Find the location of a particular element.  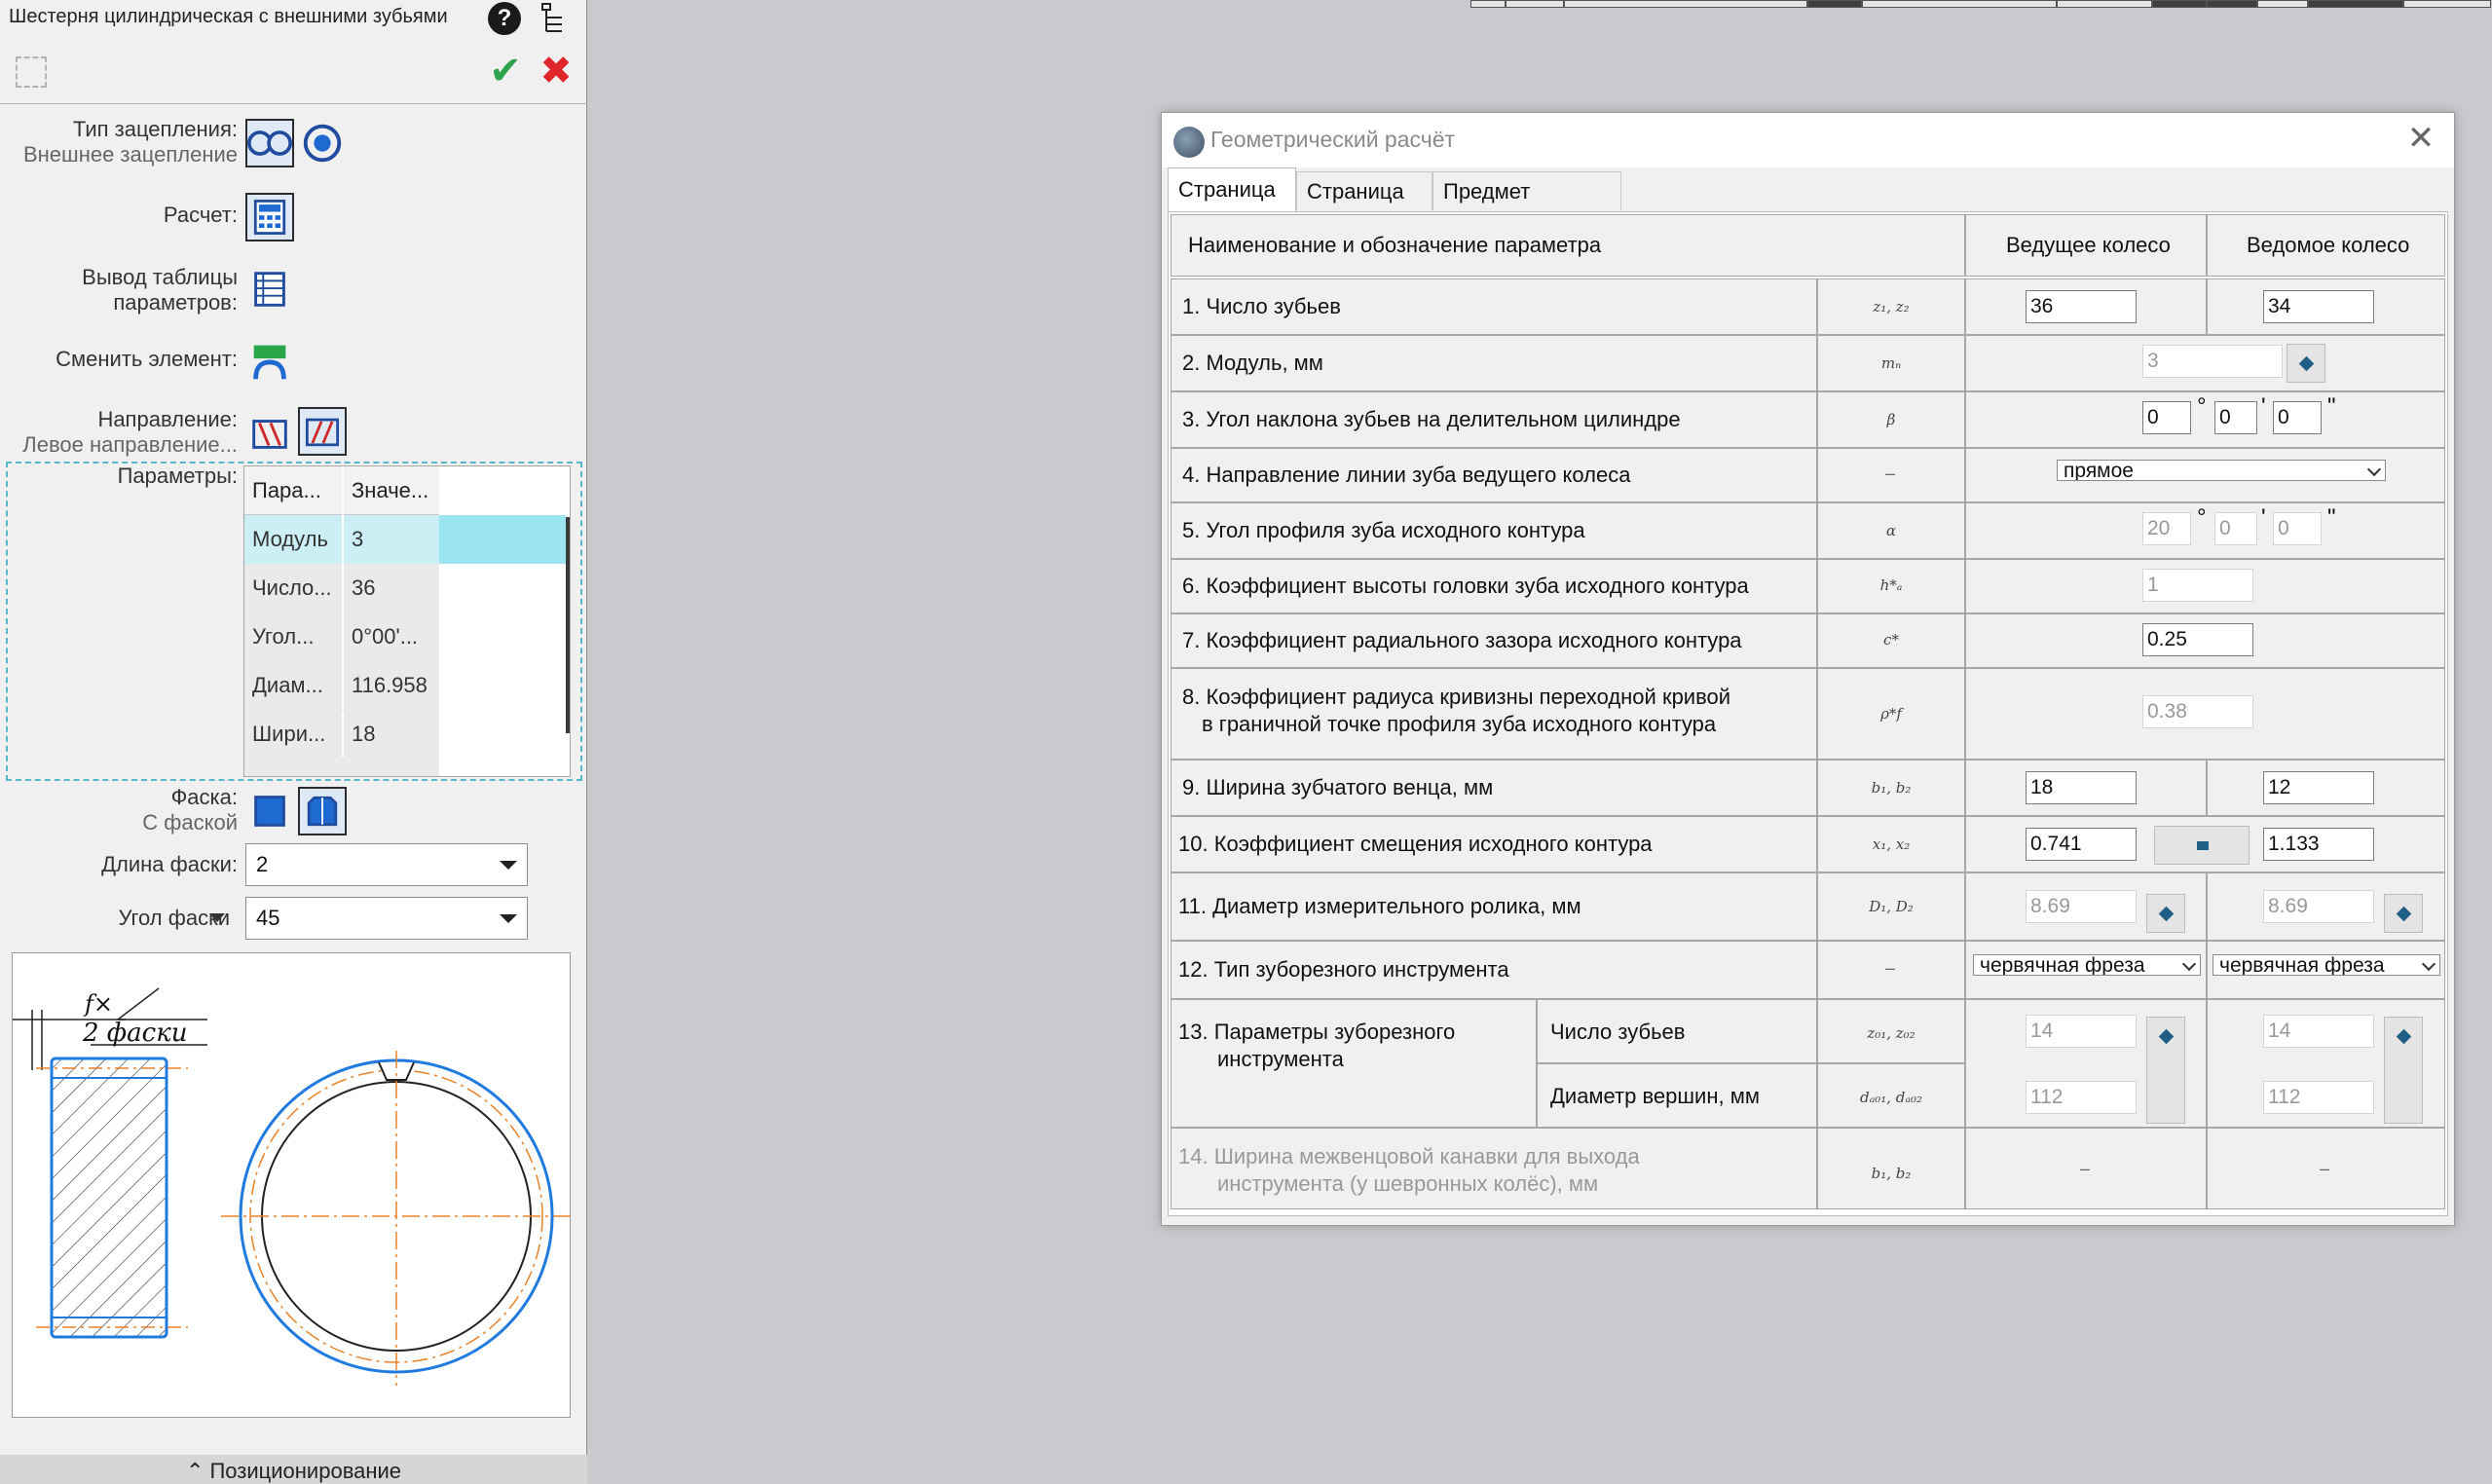

minute-mark: ' is located at coordinates (2263, 517).